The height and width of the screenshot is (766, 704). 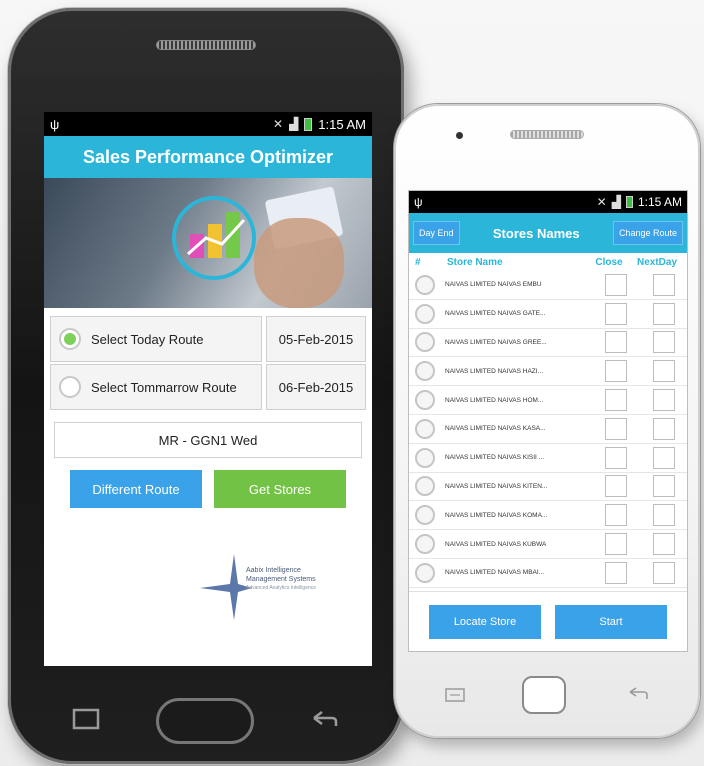 I want to click on table-row: NAIVAS LIMITED NAIVAS KUBWA, so click(x=548, y=544).